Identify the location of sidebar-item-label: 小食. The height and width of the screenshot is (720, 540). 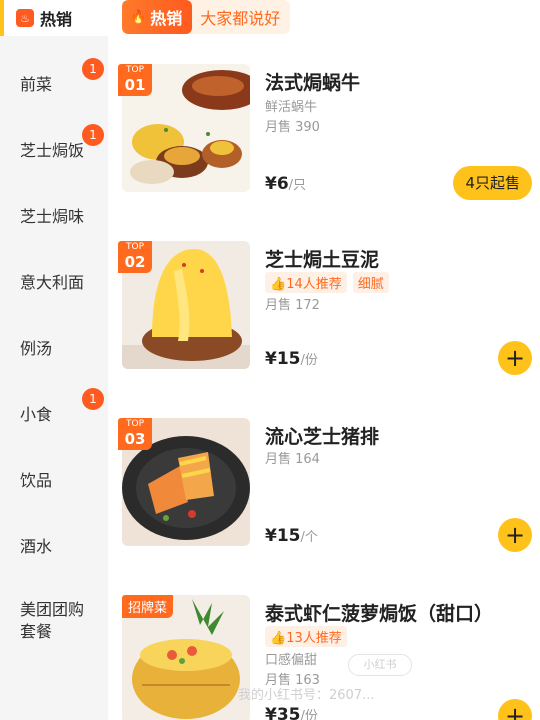
(36, 414).